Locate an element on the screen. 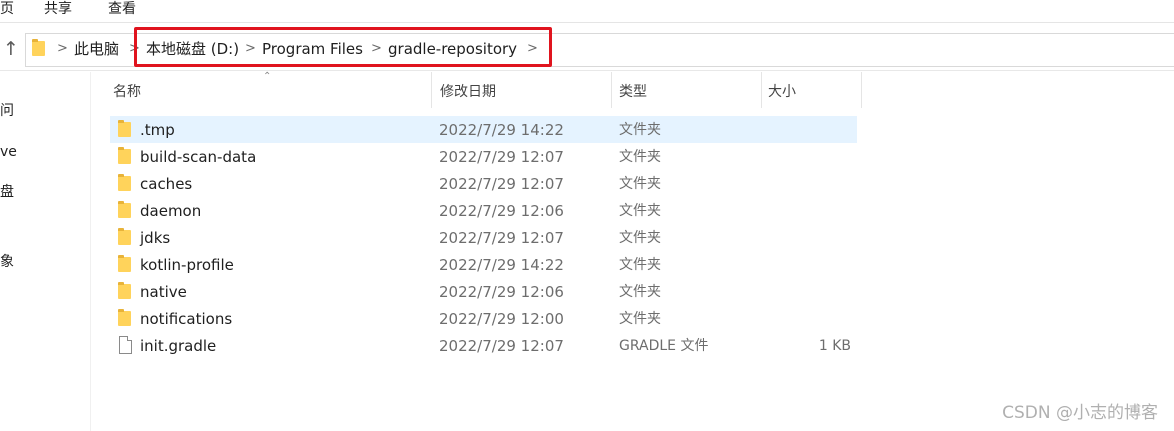  file-row: daemon 2022/7/29 12:06 文件夹 is located at coordinates (483, 210).